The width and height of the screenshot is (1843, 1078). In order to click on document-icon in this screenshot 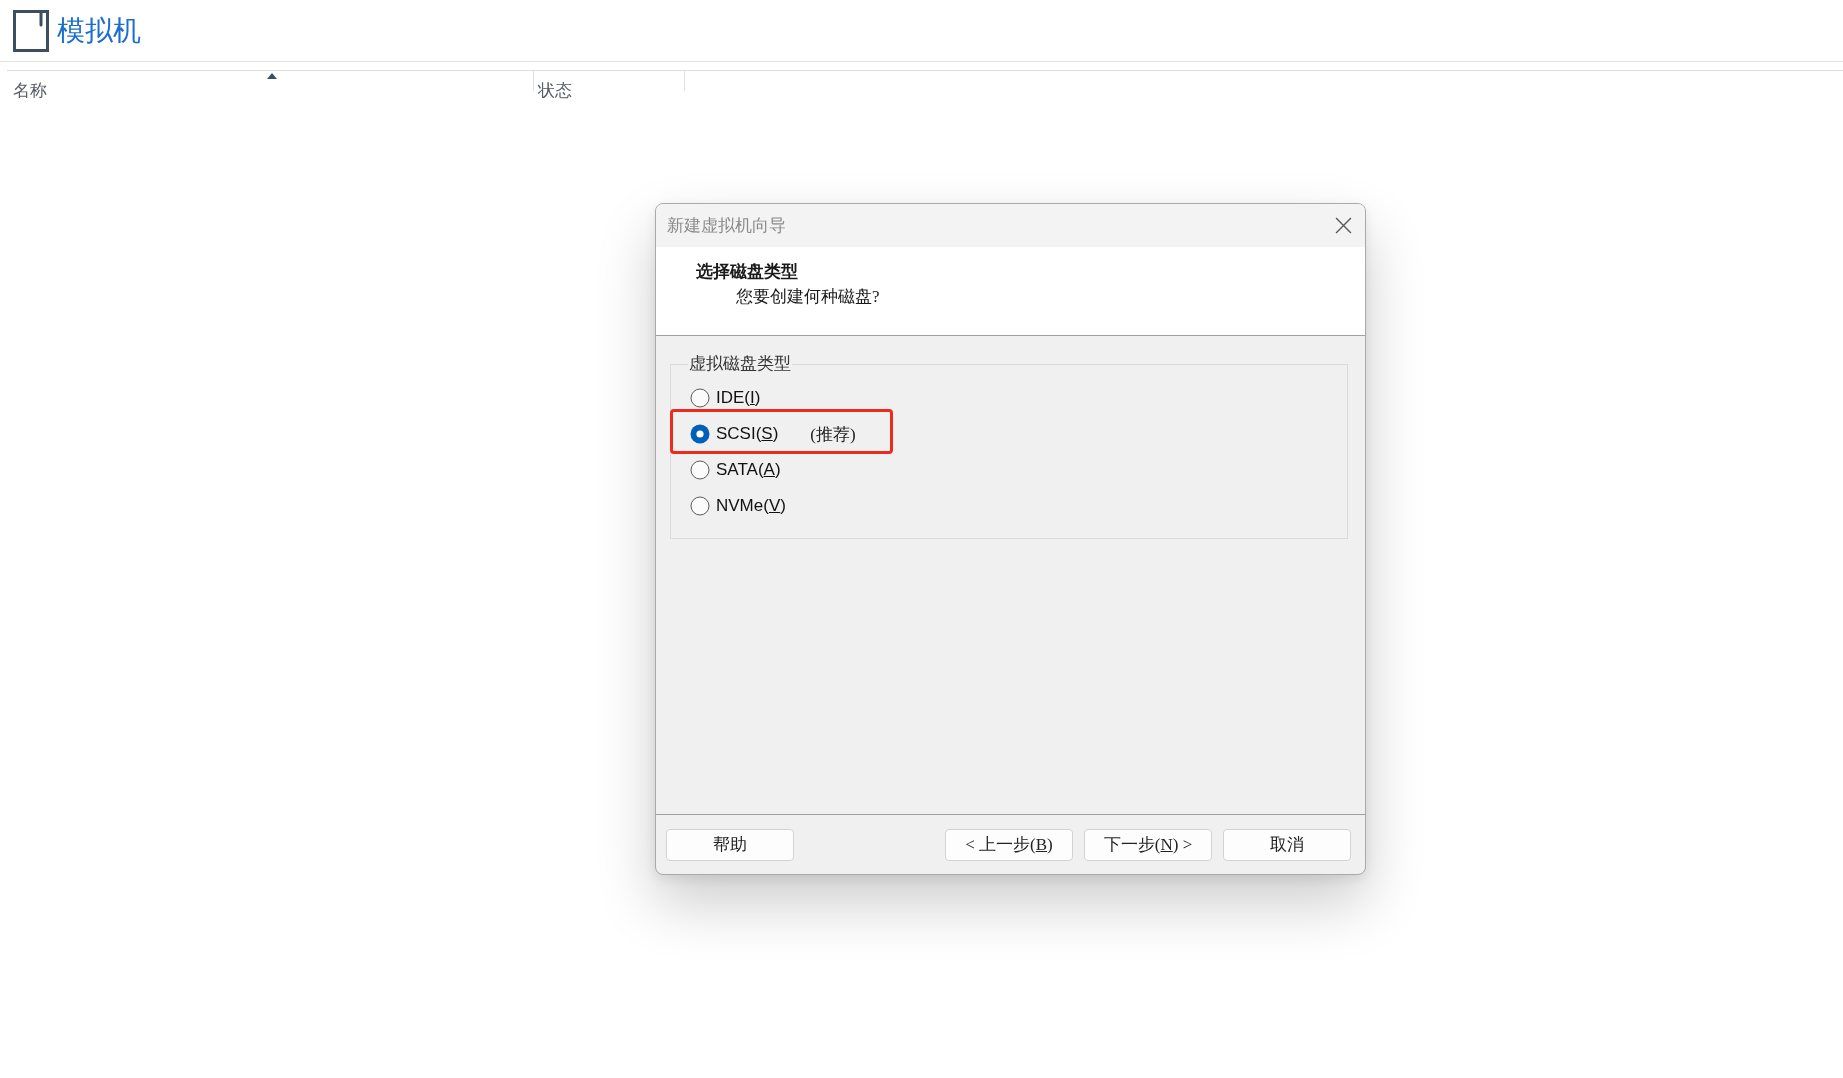, I will do `click(31, 30)`.